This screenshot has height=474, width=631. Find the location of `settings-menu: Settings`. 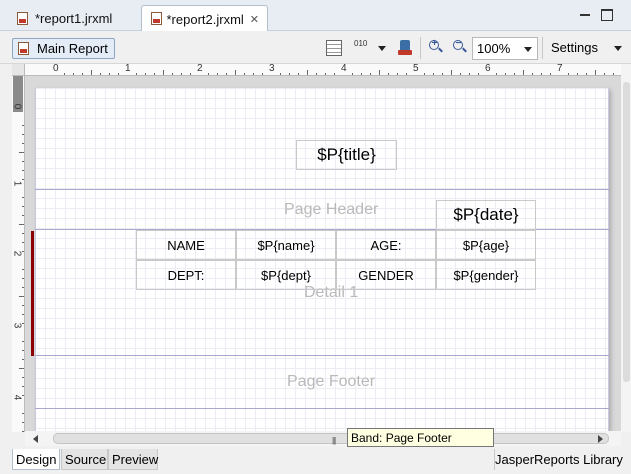

settings-menu: Settings is located at coordinates (574, 47).